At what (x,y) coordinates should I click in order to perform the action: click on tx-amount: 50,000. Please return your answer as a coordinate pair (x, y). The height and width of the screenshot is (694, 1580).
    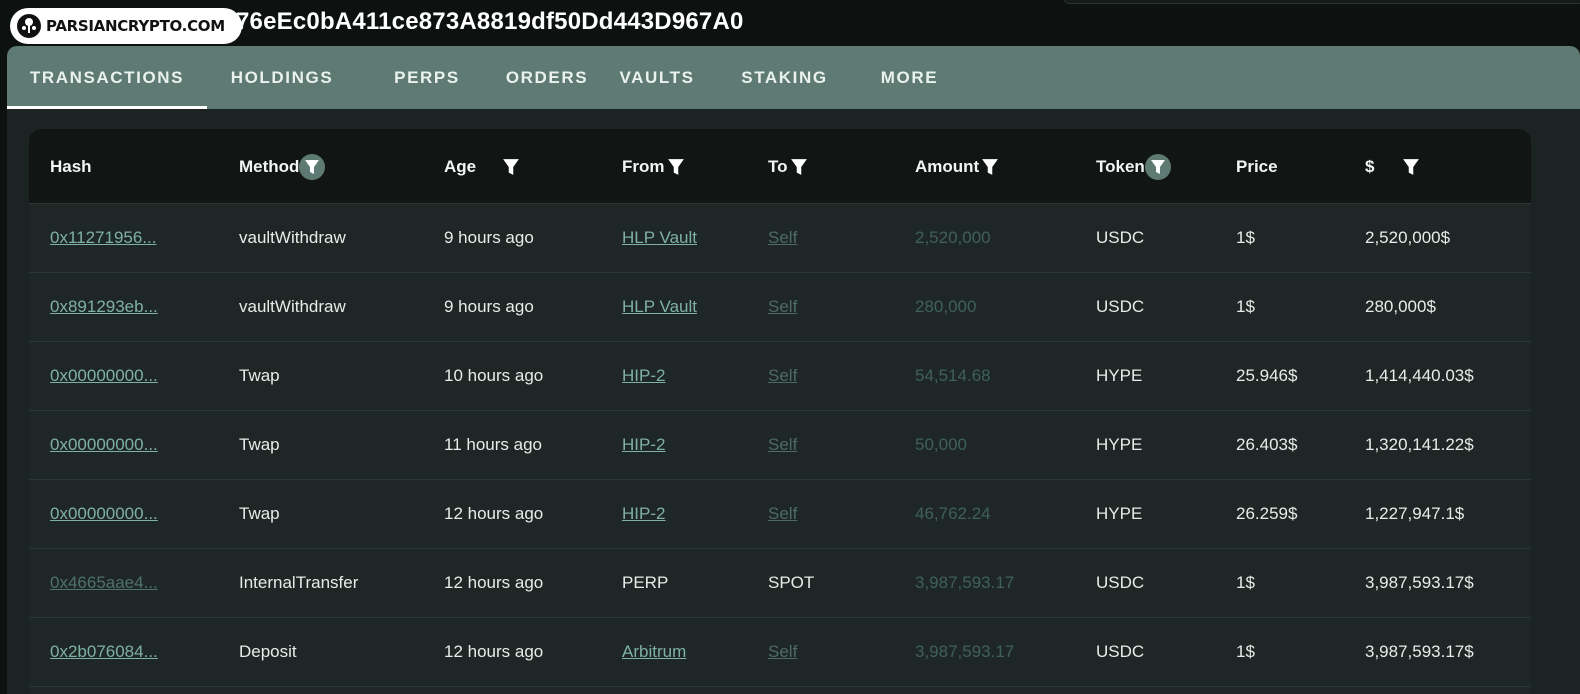
    Looking at the image, I should click on (941, 444).